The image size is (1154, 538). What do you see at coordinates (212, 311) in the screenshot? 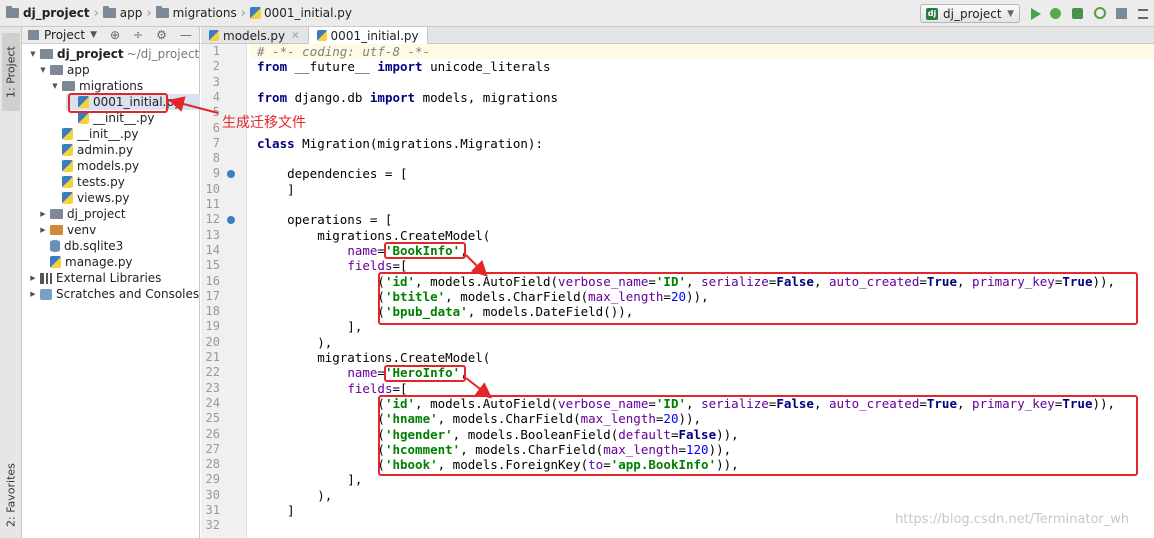
I see `line-number: 18` at bounding box center [212, 311].